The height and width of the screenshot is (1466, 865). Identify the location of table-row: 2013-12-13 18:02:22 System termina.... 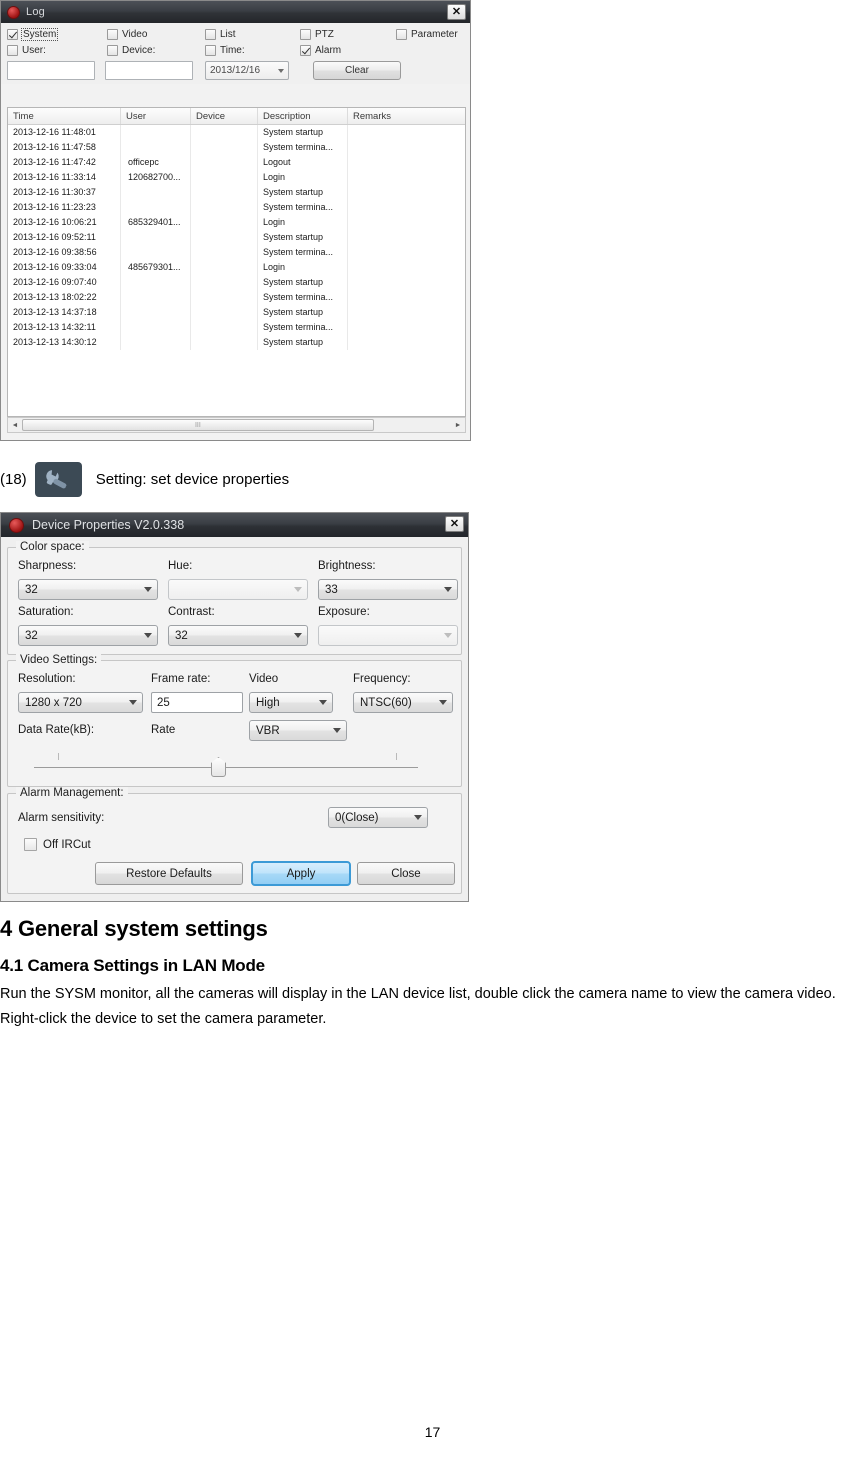
(236, 297).